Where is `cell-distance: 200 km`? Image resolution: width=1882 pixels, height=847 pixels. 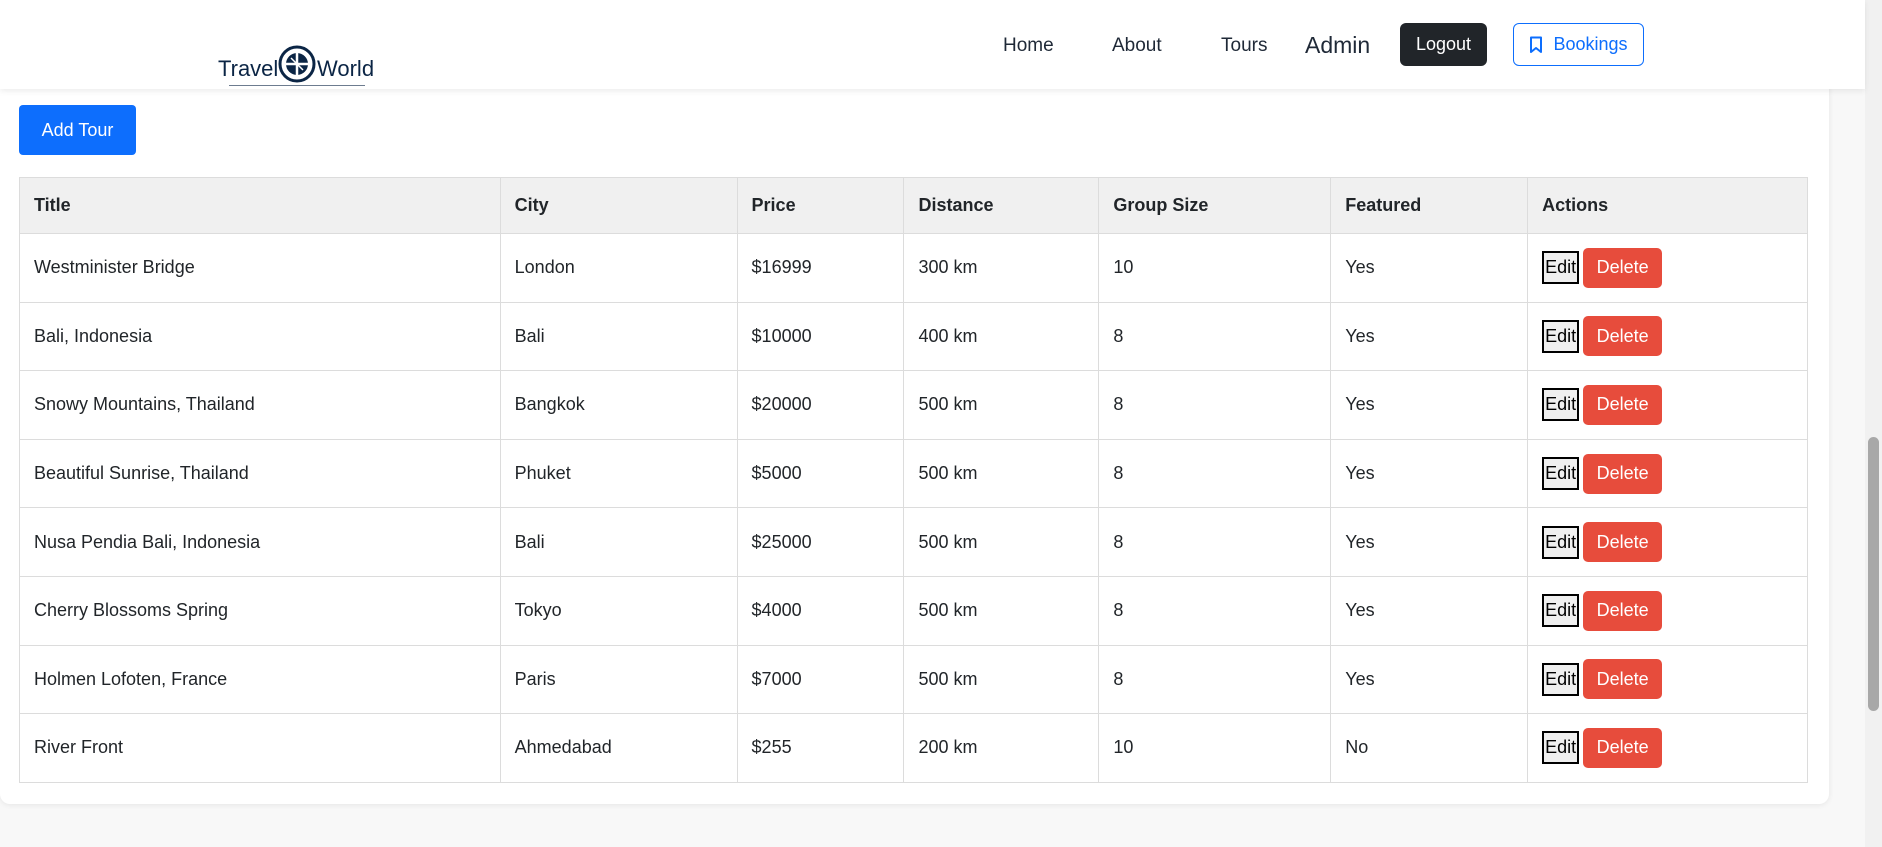 cell-distance: 200 km is located at coordinates (1001, 748).